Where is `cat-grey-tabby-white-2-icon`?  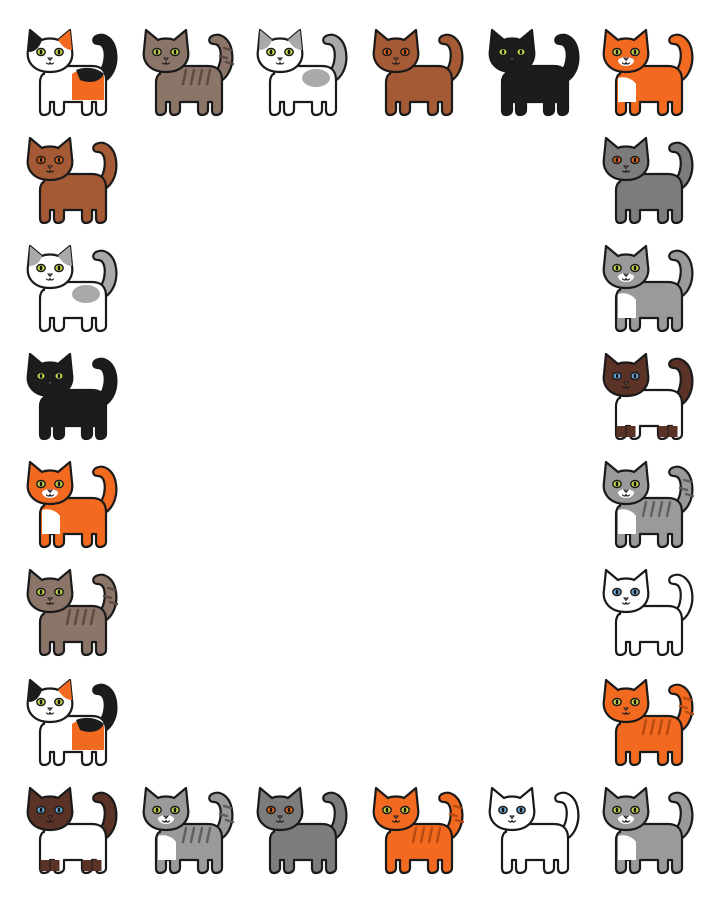
cat-grey-tabby-white-2-icon is located at coordinates (188, 832).